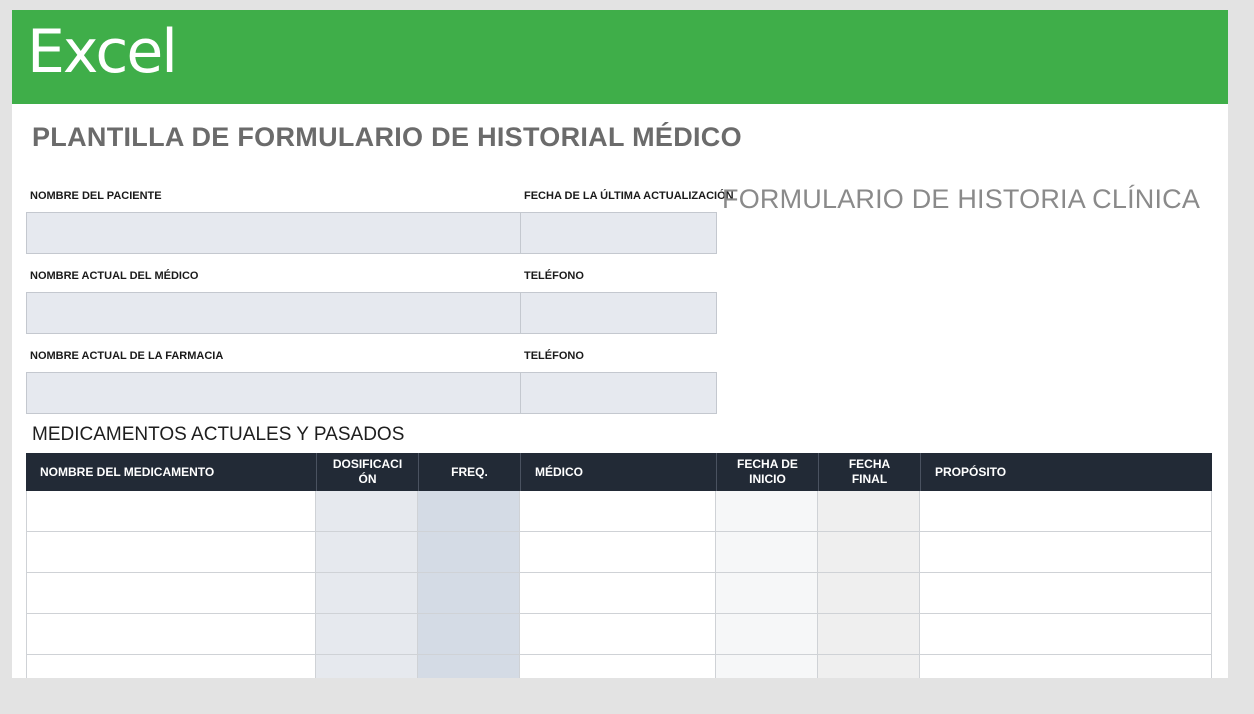  What do you see at coordinates (559, 472) in the screenshot?
I see `column-header-label: MÉDICO` at bounding box center [559, 472].